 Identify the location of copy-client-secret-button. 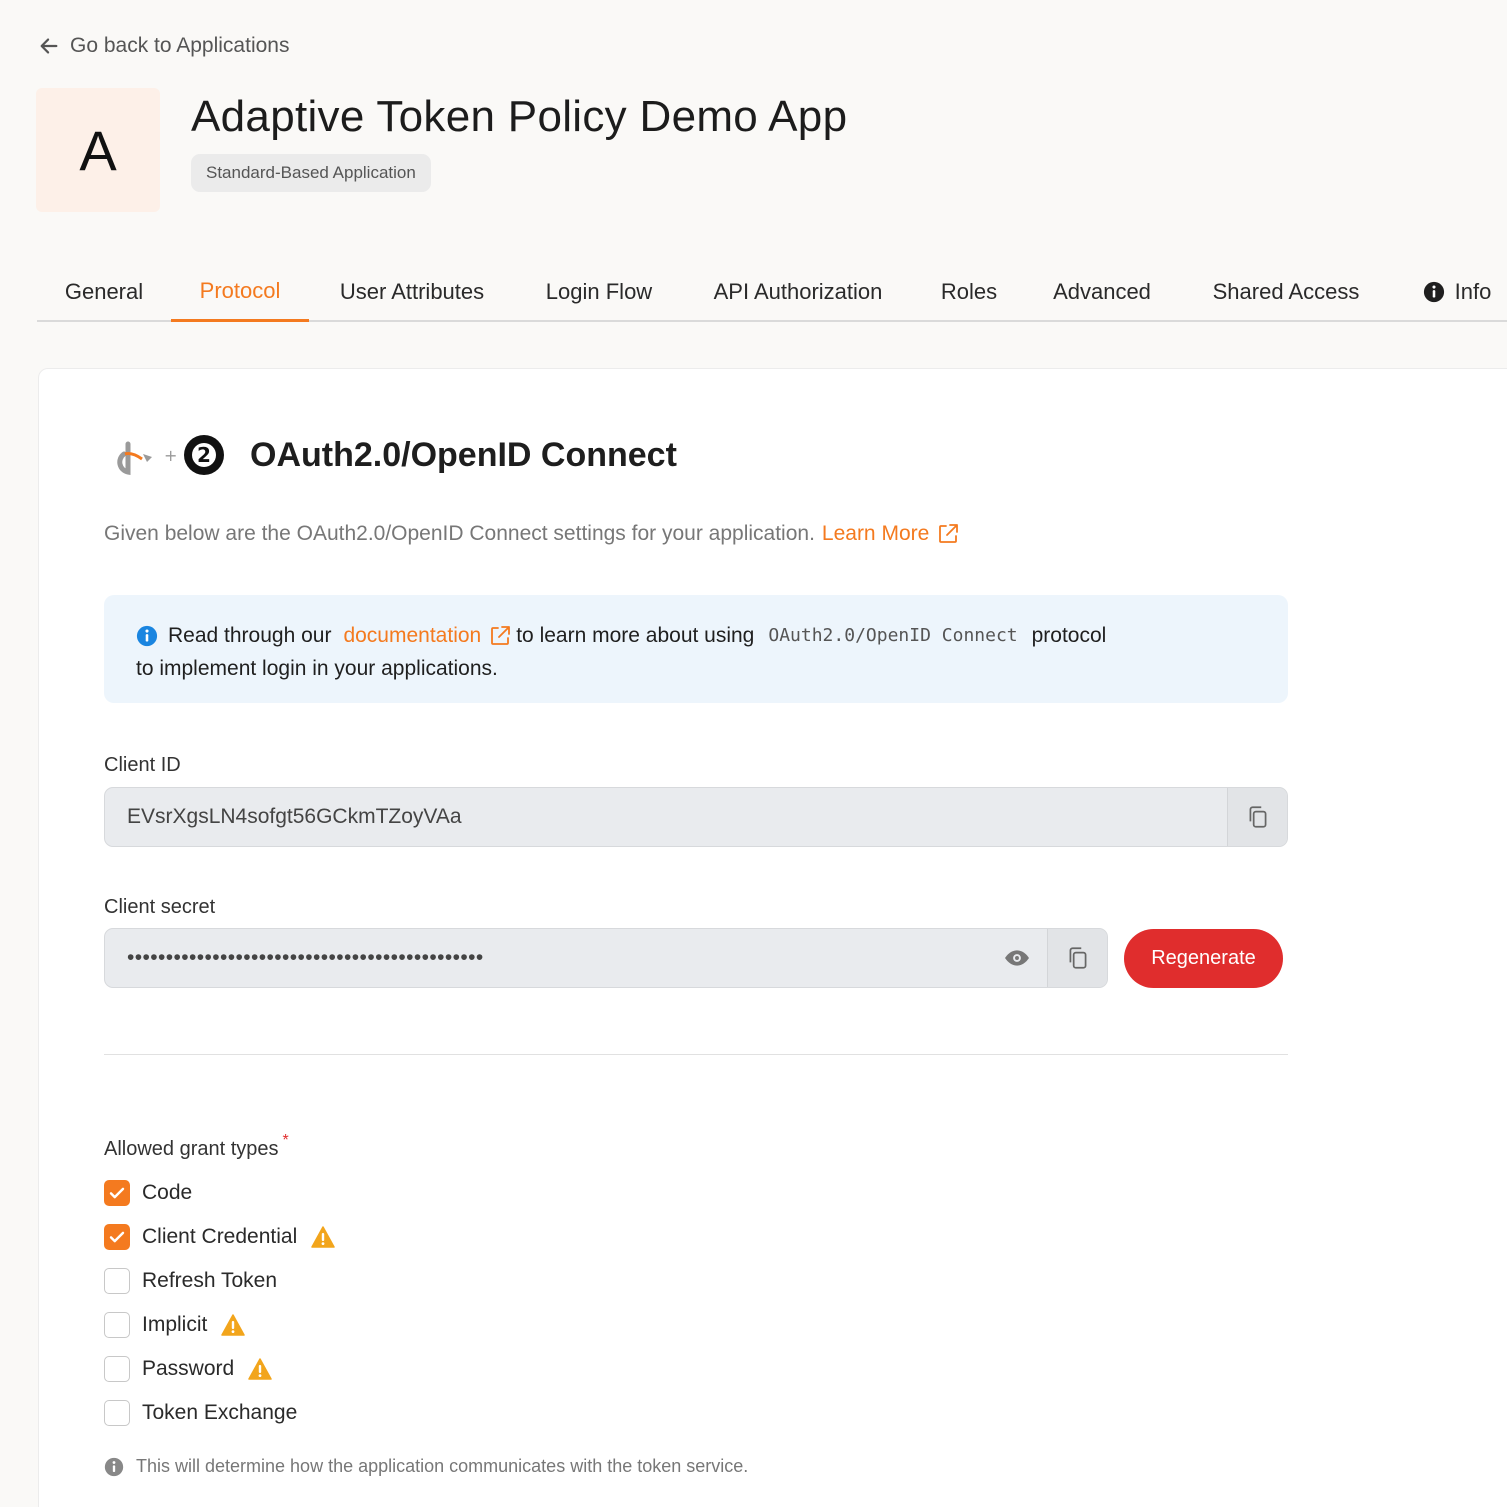
(1077, 958).